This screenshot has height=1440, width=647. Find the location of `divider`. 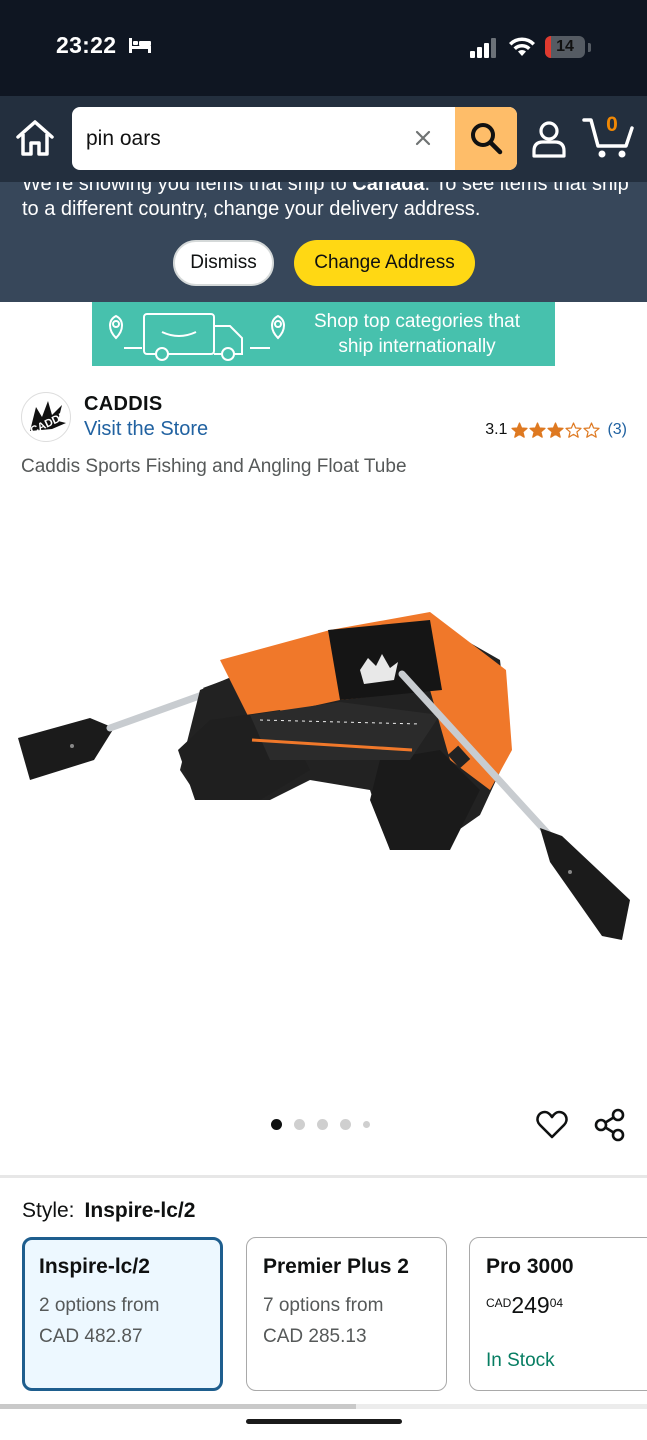

divider is located at coordinates (323, 1176).